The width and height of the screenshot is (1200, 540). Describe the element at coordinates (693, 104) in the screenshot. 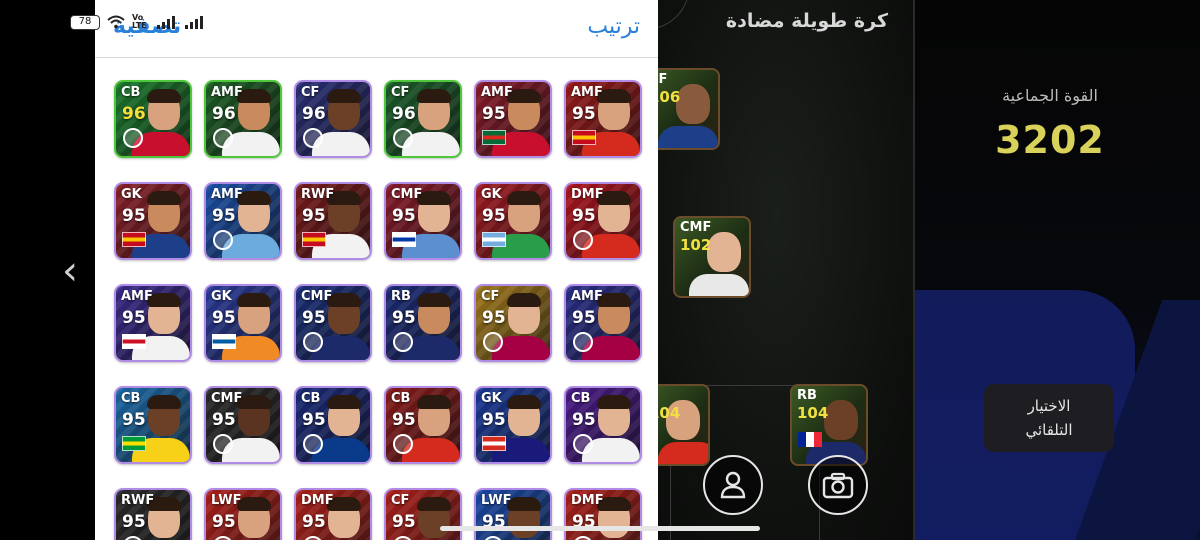

I see `player-portrait` at that location.